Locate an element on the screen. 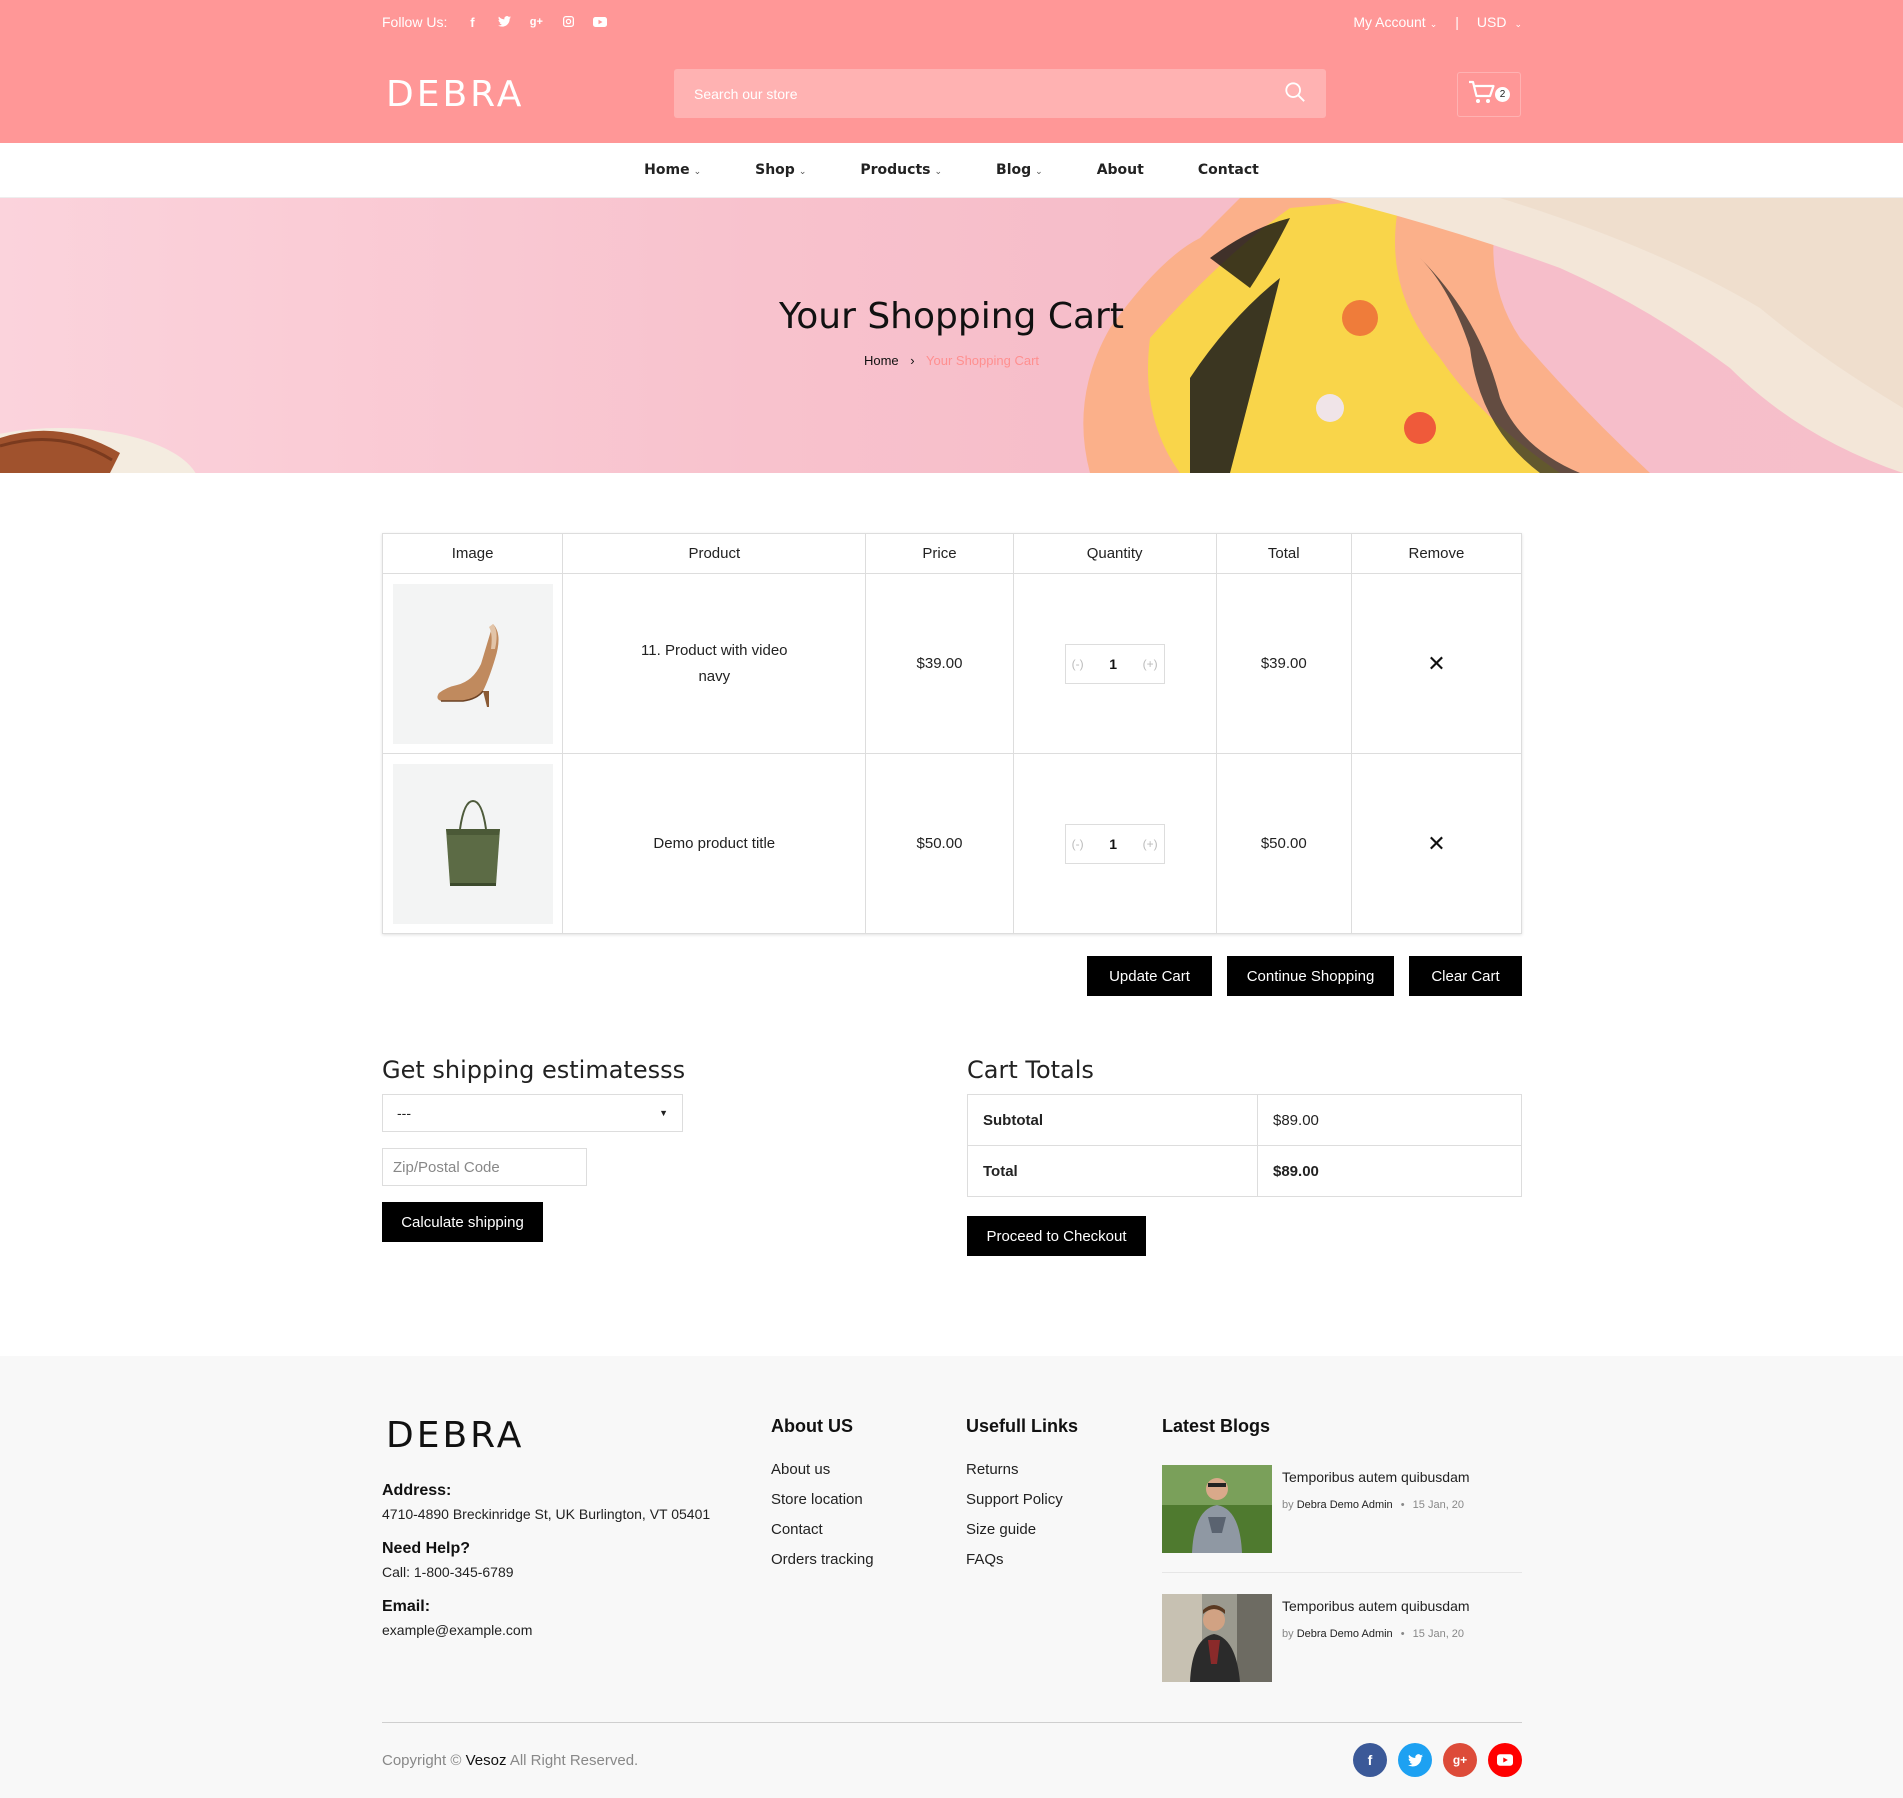 This screenshot has width=1903, height=1798. total-row: Total $89.00 is located at coordinates (1244, 1171).